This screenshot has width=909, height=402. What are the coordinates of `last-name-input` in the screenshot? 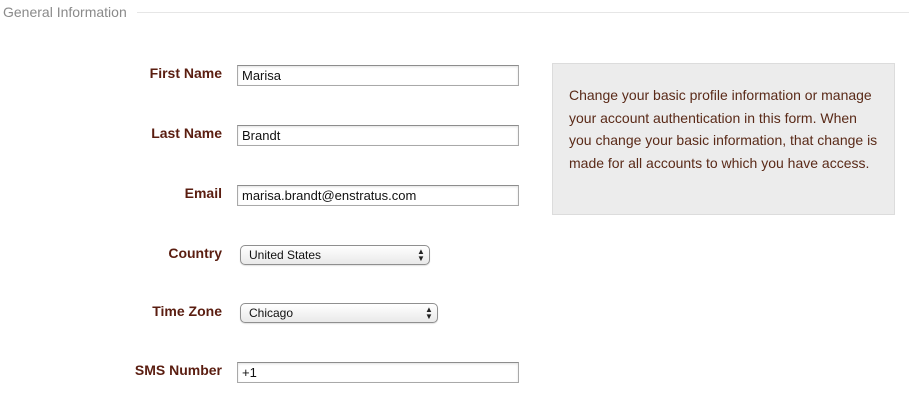 It's located at (378, 135).